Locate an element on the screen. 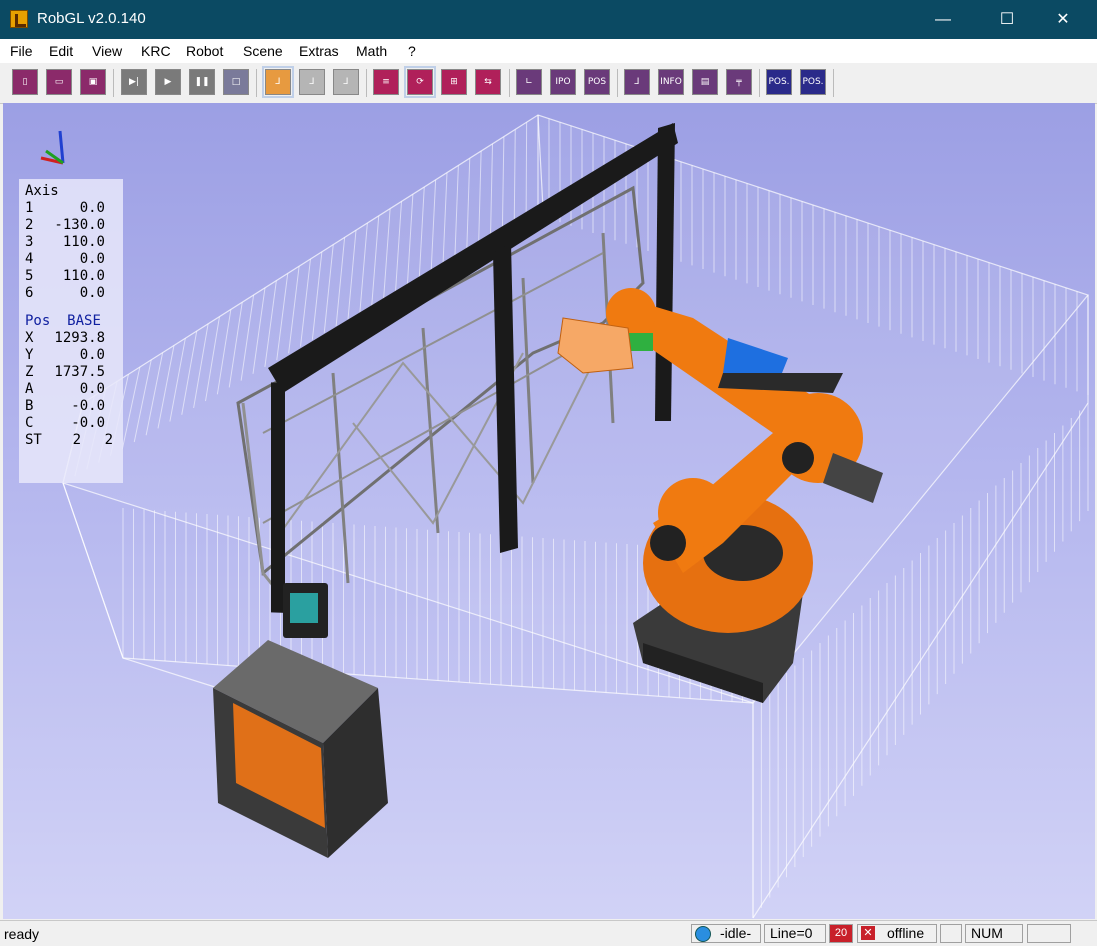 The image size is (1097, 946). menu-krc: KRC is located at coordinates (156, 51).